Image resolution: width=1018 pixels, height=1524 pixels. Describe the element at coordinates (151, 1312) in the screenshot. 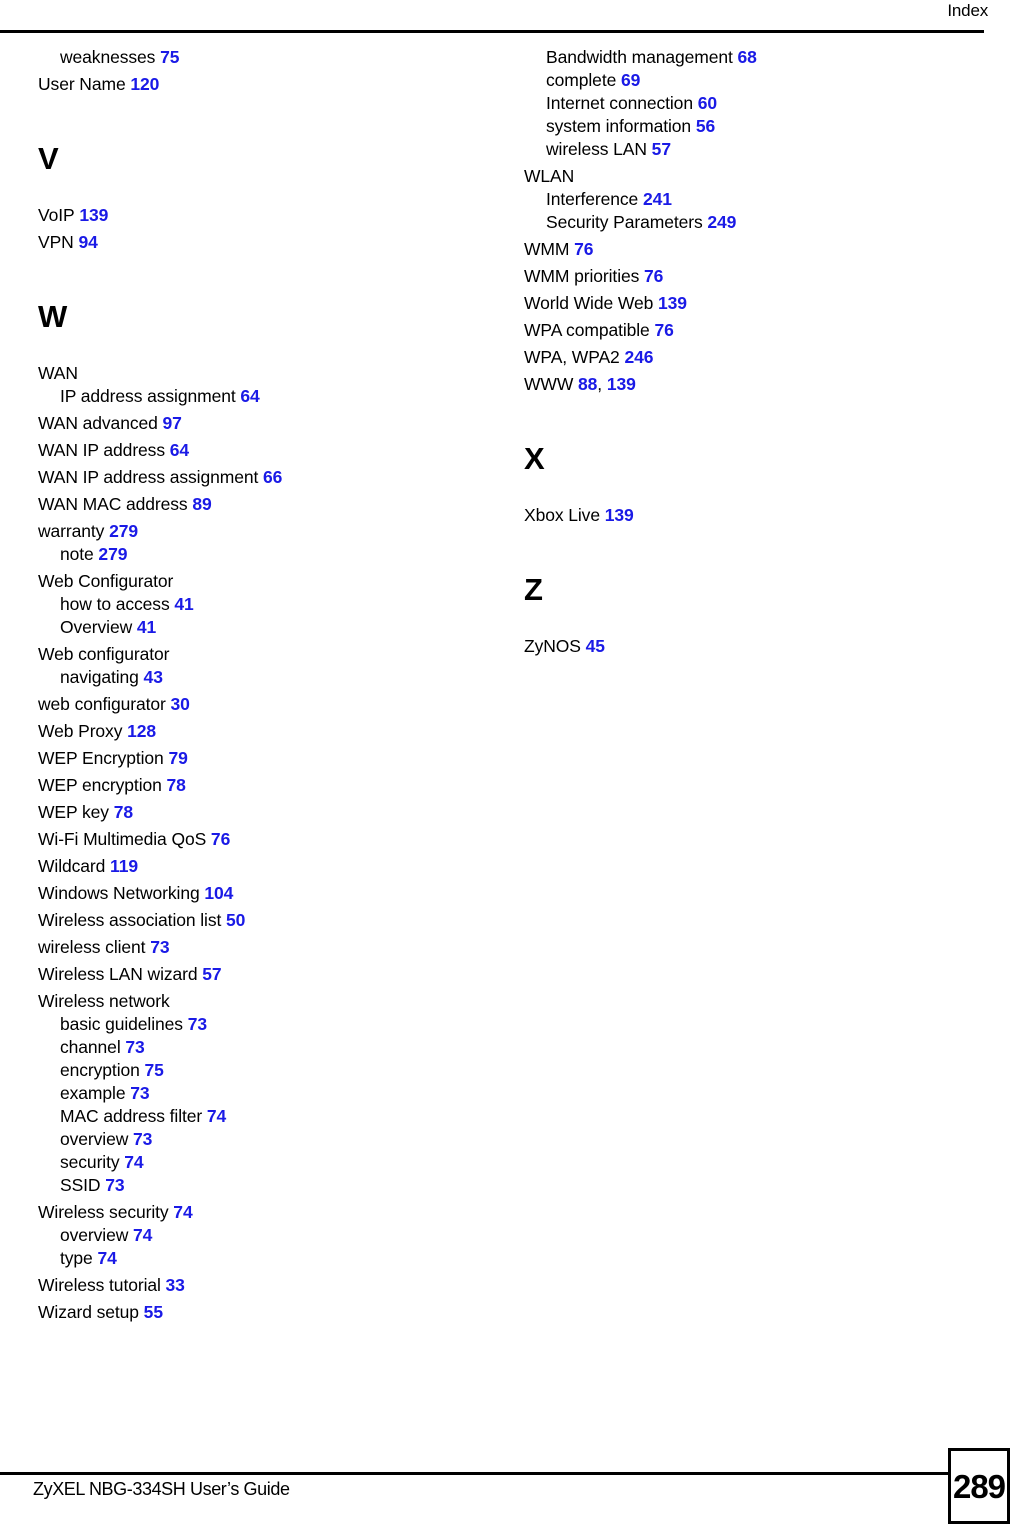

I see `page-reference: 55` at that location.